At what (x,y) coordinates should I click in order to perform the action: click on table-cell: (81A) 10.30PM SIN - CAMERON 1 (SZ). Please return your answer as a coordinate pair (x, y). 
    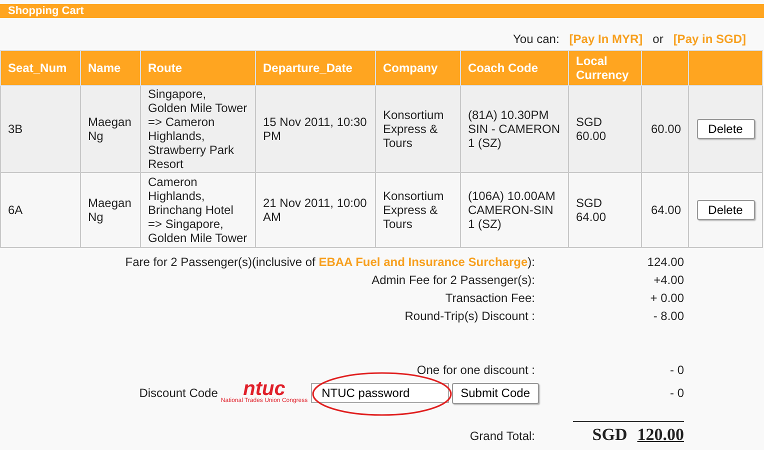
    Looking at the image, I should click on (514, 129).